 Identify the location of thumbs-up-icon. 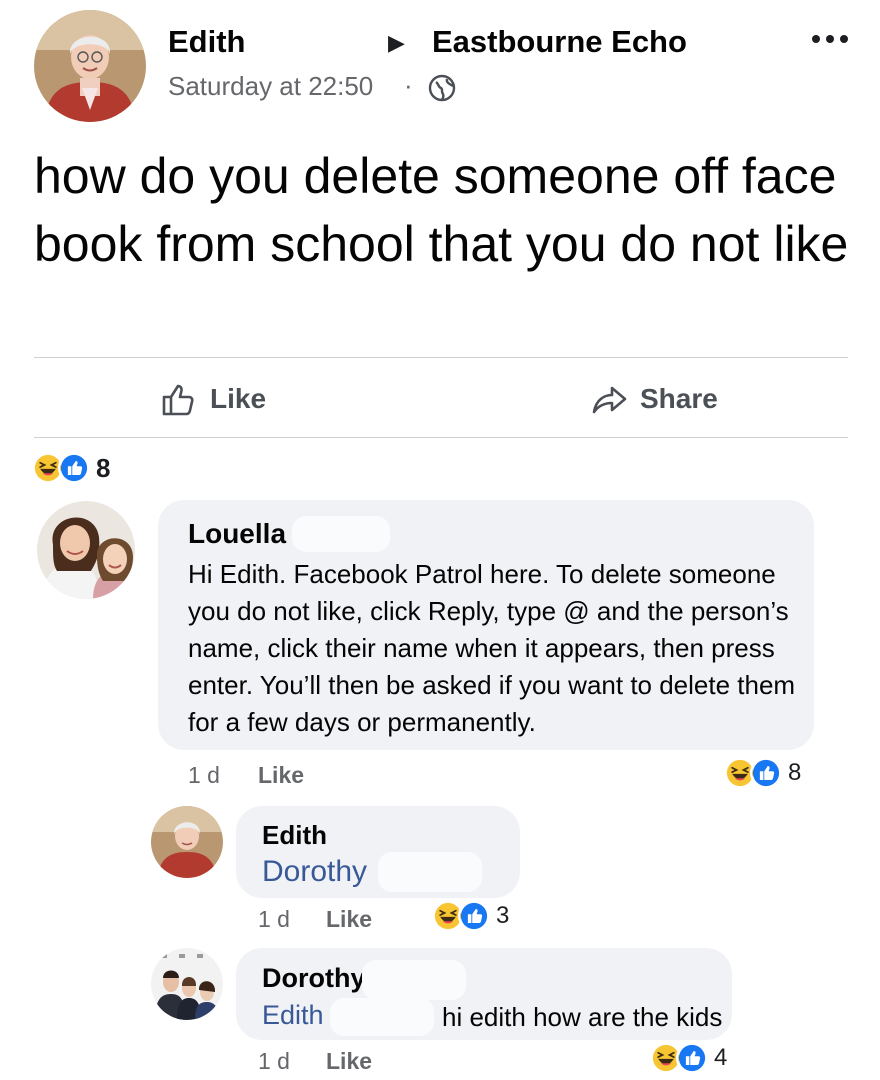
(178, 400).